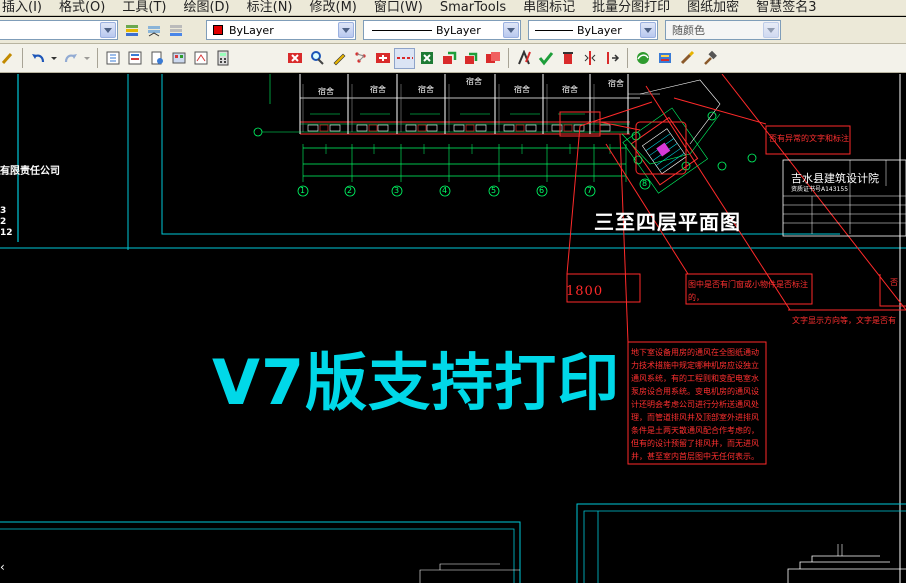  Describe the element at coordinates (281, 30) in the screenshot. I see `color-combo: ByLayer` at that location.